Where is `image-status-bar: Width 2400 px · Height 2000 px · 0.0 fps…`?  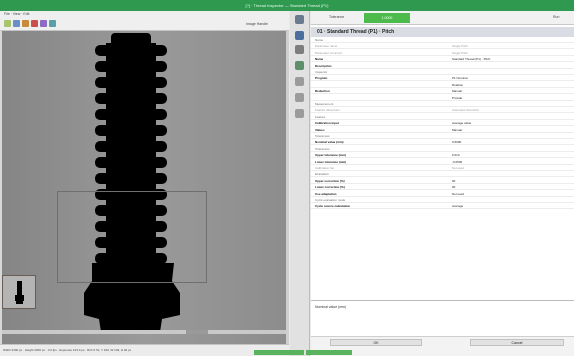 image-status-bar: Width 2400 px · Height 2000 px · 0.0 fps… is located at coordinates (144, 350).